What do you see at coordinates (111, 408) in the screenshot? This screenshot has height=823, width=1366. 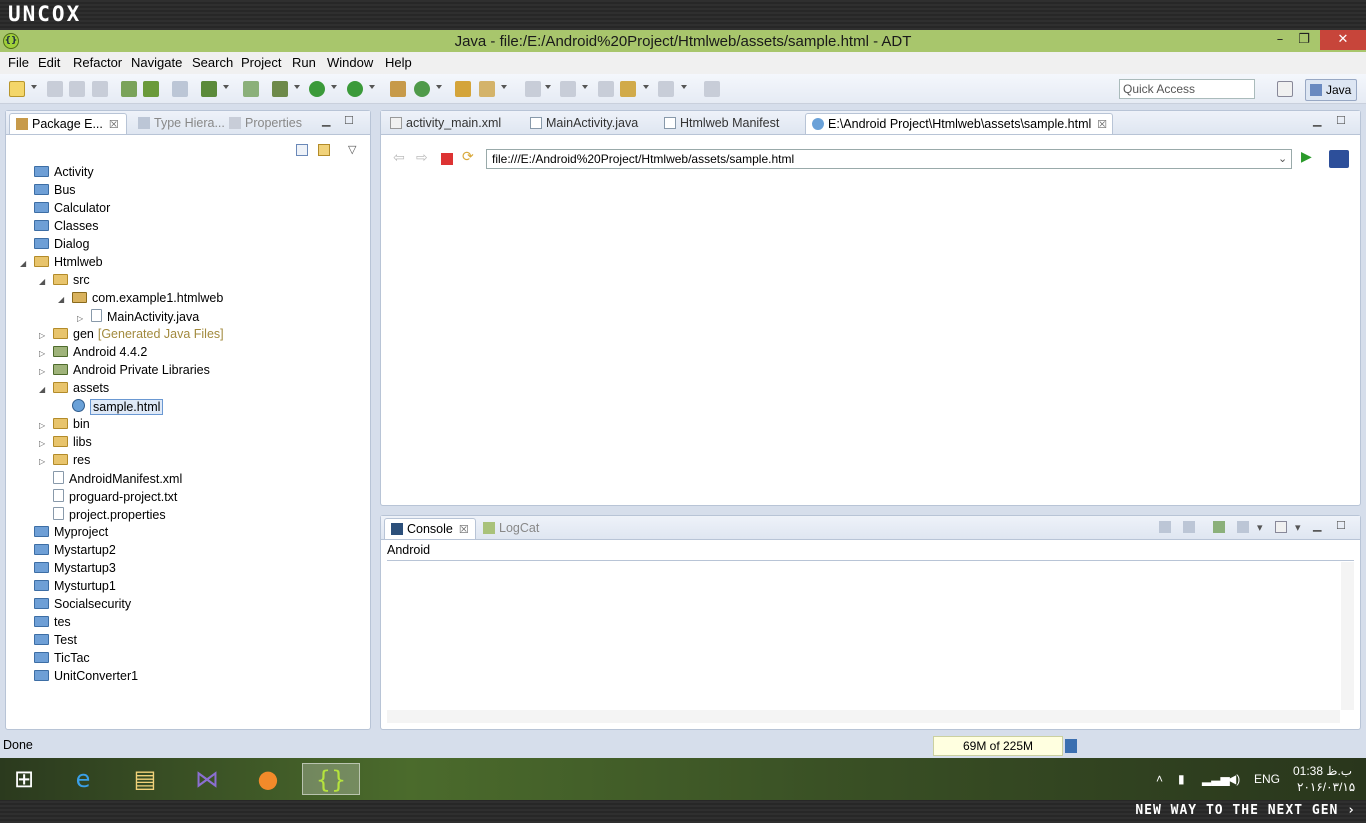 I see `tree-item: sample.html` at bounding box center [111, 408].